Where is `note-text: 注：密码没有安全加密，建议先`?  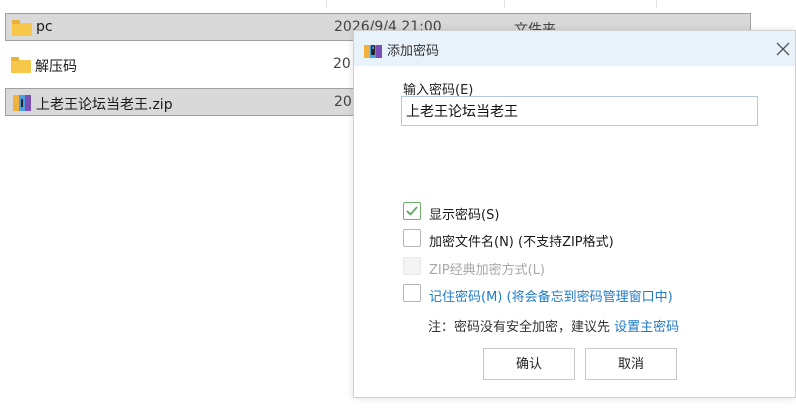
note-text: 注：密码没有安全加密，建议先 is located at coordinates (519, 327).